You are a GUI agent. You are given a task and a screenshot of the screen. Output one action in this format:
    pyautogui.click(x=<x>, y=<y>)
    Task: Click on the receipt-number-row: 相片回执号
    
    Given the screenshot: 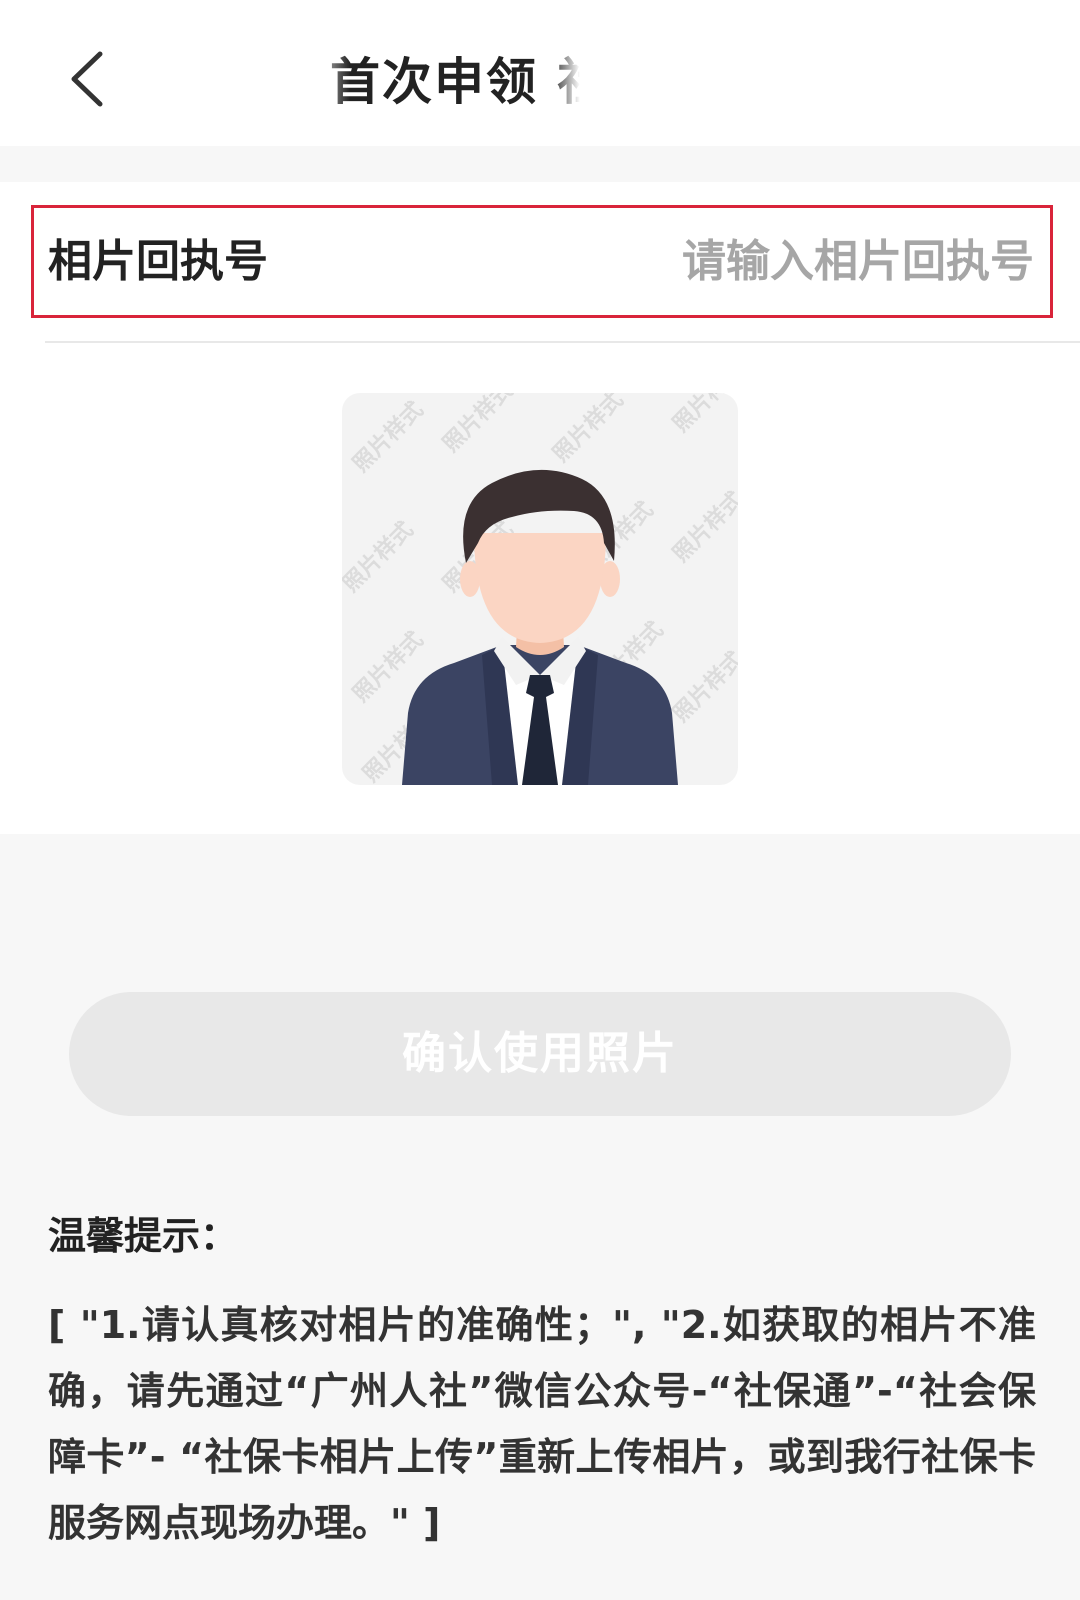 What is the action you would take?
    pyautogui.click(x=542, y=261)
    